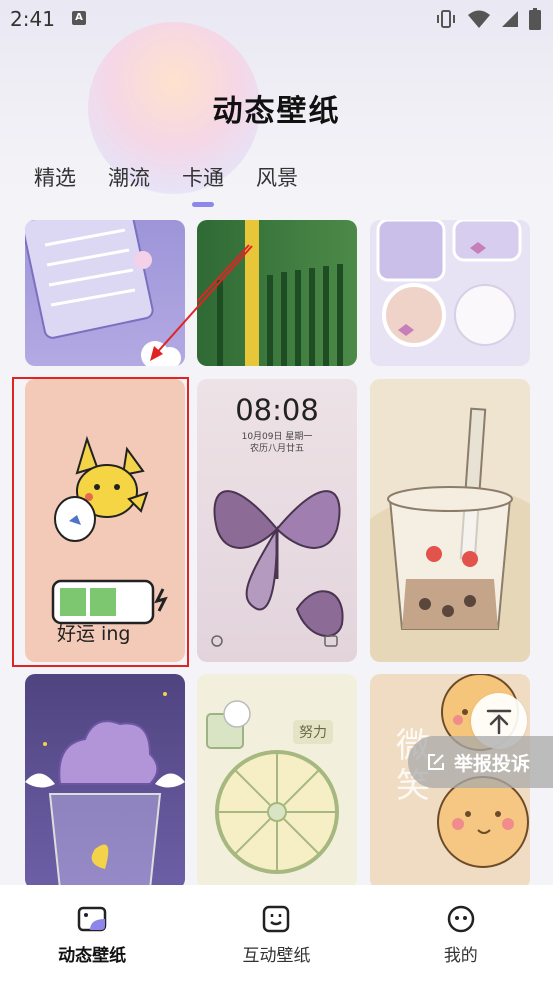 The width and height of the screenshot is (553, 983). I want to click on wallpaper-card-purple-dessert, so click(105, 779).